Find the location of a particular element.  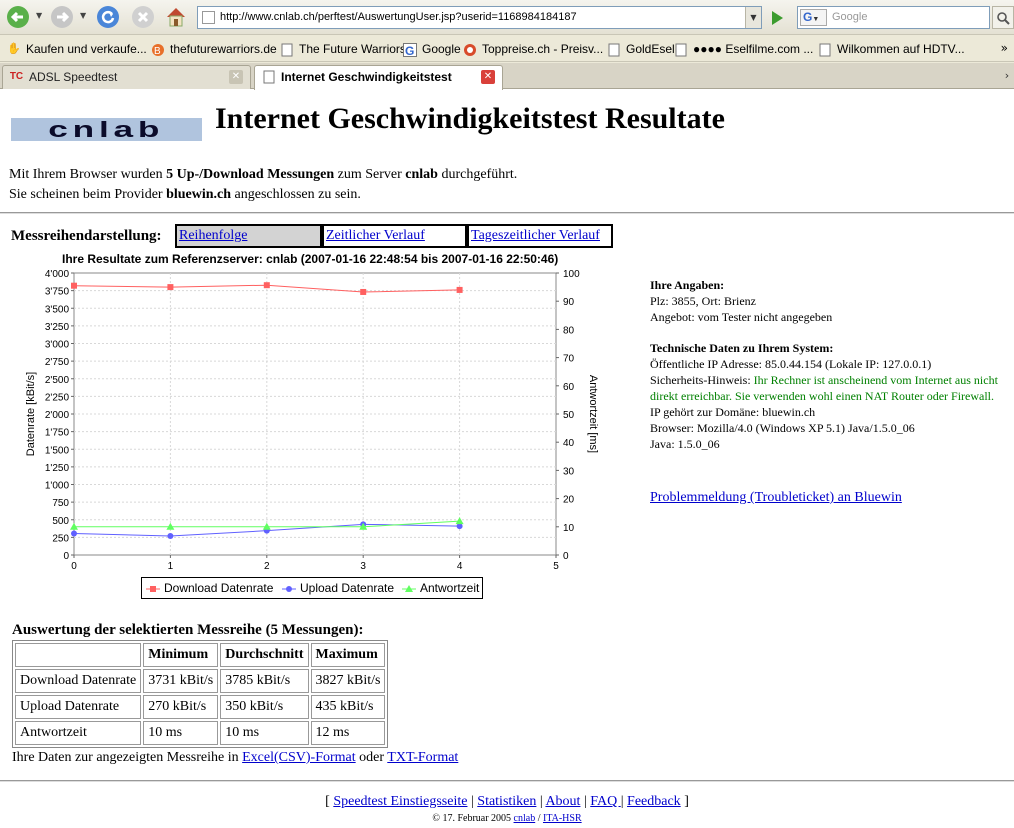

legend-response-time: Antwortzeit is located at coordinates (440, 588).